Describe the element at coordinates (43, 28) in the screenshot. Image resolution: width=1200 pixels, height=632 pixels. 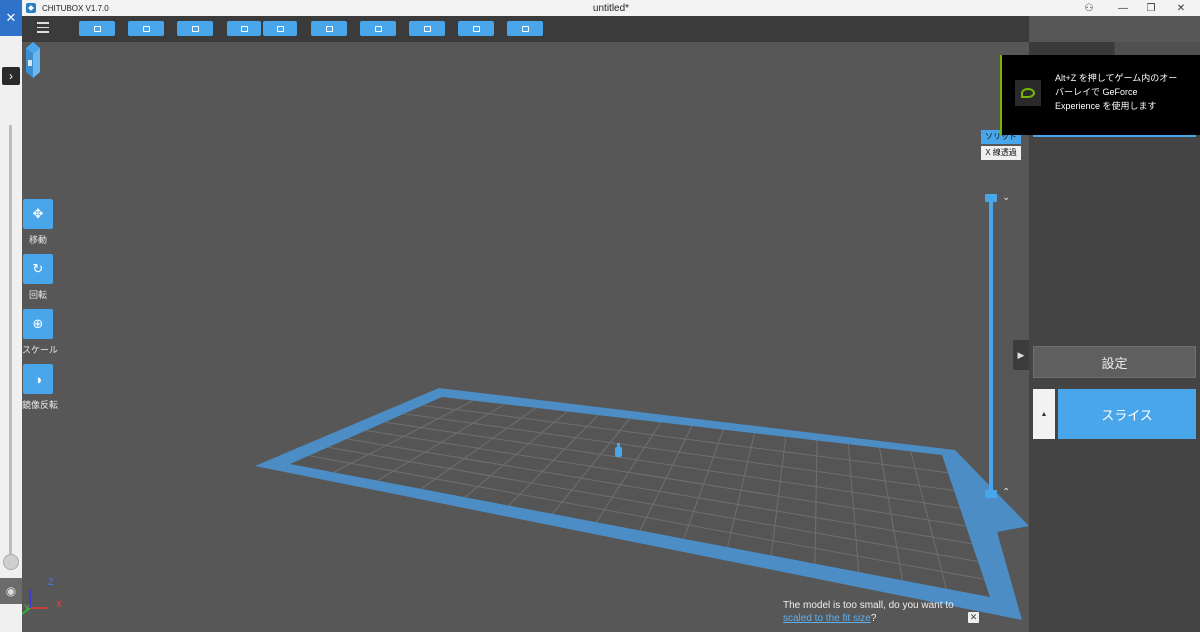
I see `menu-icon` at that location.